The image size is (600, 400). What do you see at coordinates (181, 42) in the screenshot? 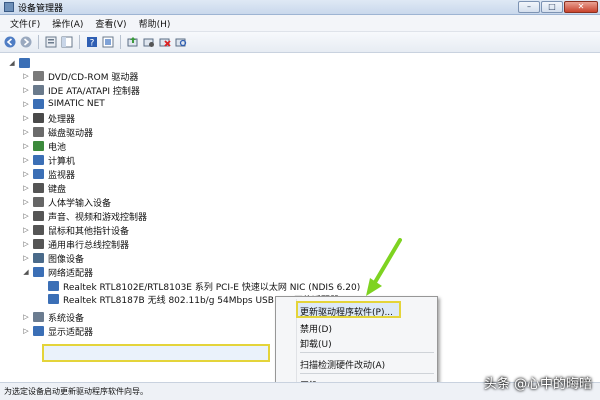
I see `scan-icon` at bounding box center [181, 42].